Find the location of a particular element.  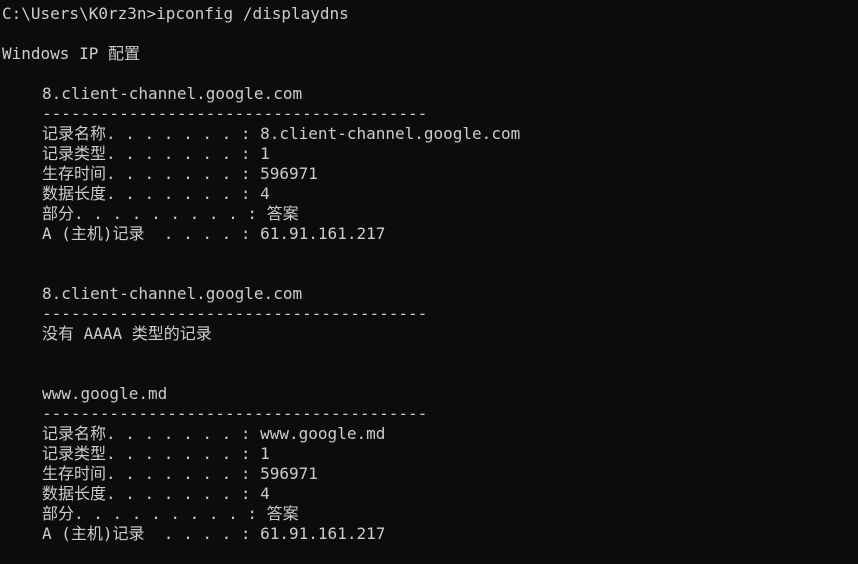

output-heading: Windows IP 配置 is located at coordinates (71, 53).